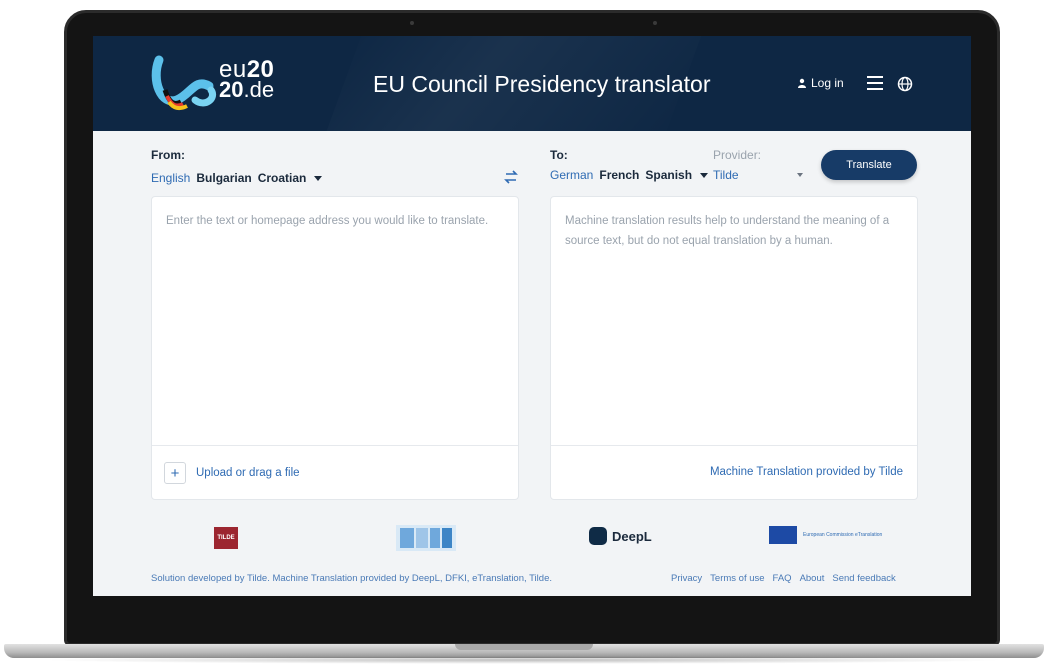  I want to click on eu-flag-icon, so click(783, 535).